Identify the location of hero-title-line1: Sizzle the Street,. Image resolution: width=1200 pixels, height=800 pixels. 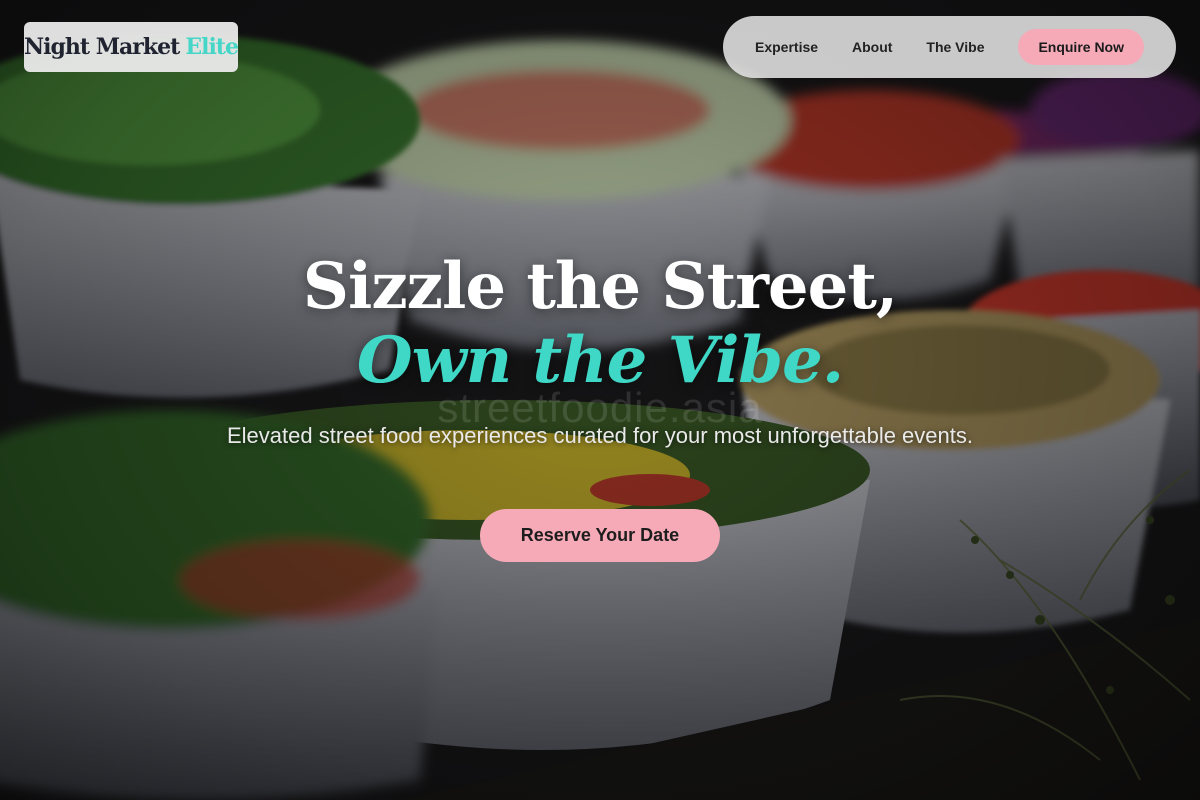
(600, 286).